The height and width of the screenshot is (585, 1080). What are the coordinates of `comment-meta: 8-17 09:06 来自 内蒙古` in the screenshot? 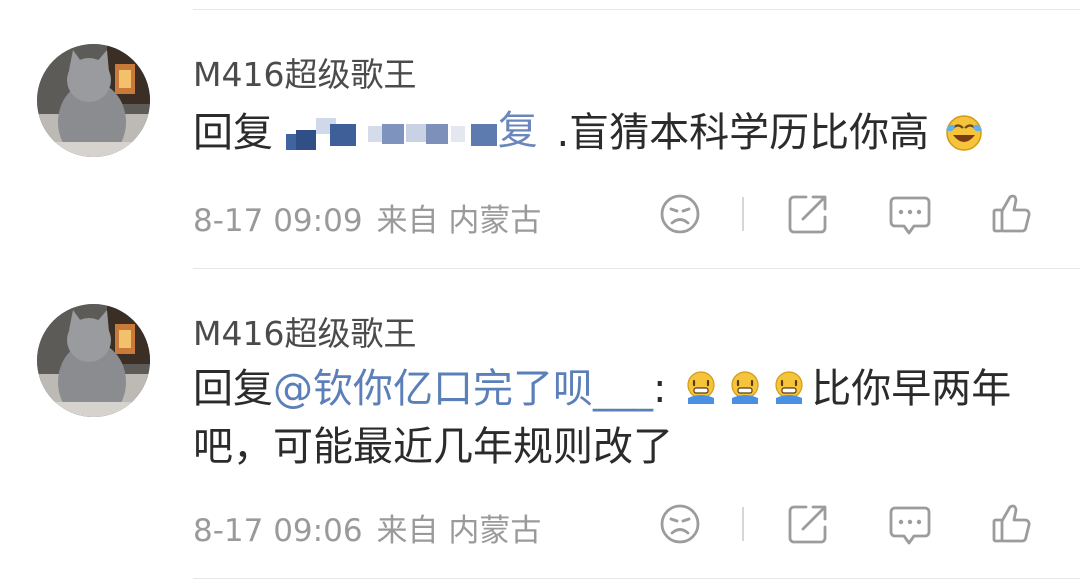 It's located at (367, 527).